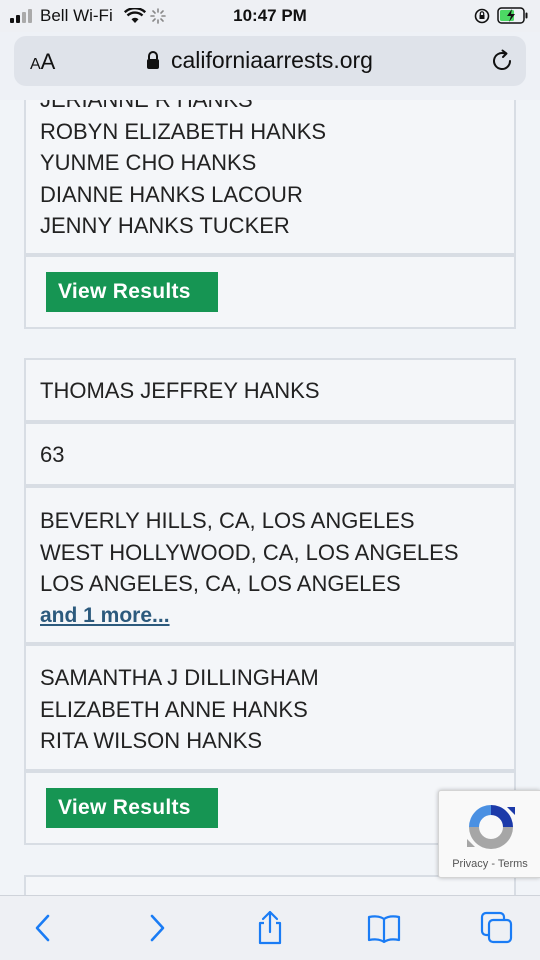 The image size is (540, 960). I want to click on relative-name: ROBYN ELIZABETH HANKS, so click(183, 131).